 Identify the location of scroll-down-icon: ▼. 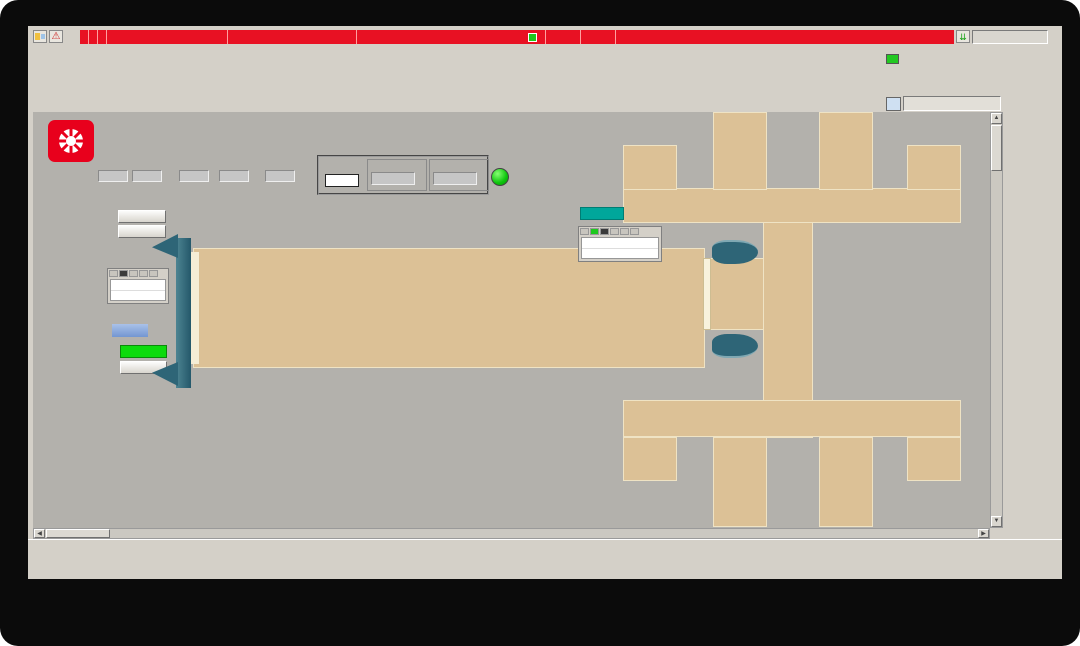
(996, 521).